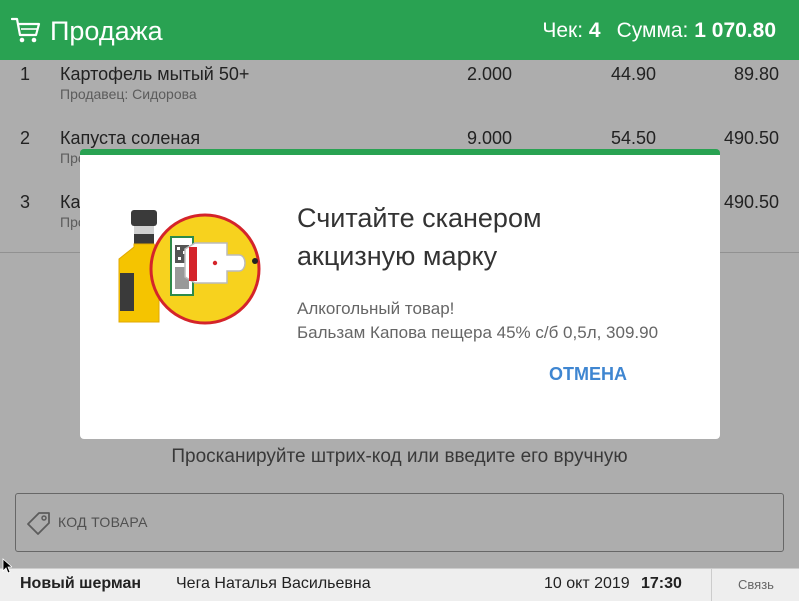 The height and width of the screenshot is (601, 799). I want to click on current-time: 17:30, so click(661, 583).